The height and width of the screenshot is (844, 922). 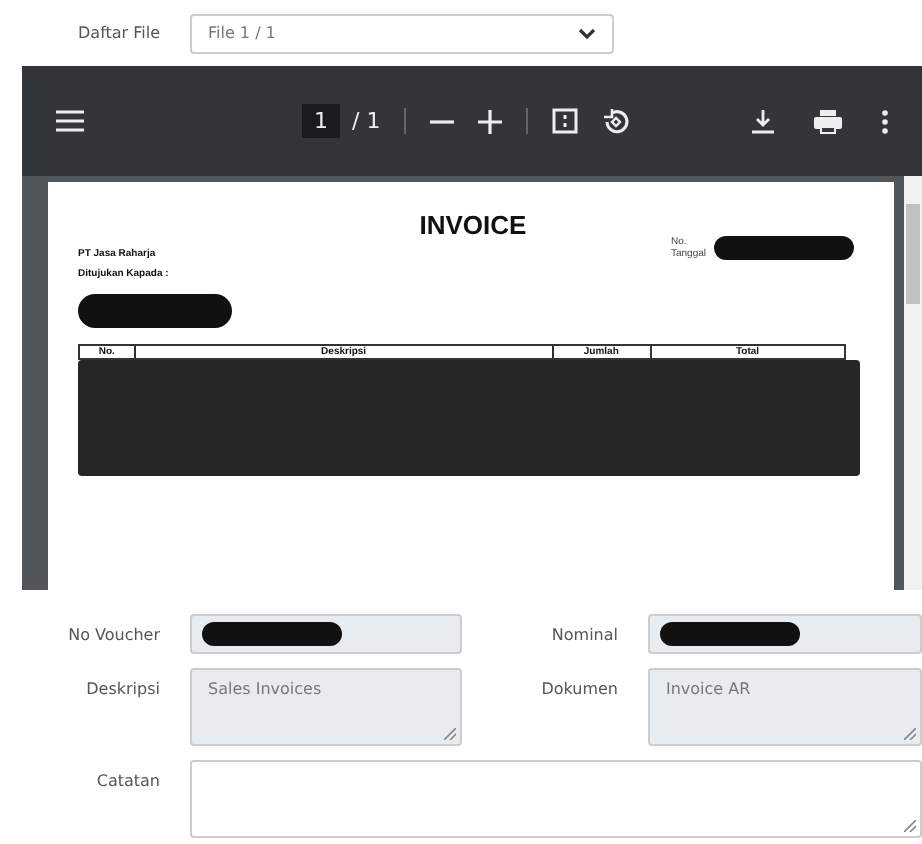 What do you see at coordinates (584, 634) in the screenshot?
I see `field-label: Nominal` at bounding box center [584, 634].